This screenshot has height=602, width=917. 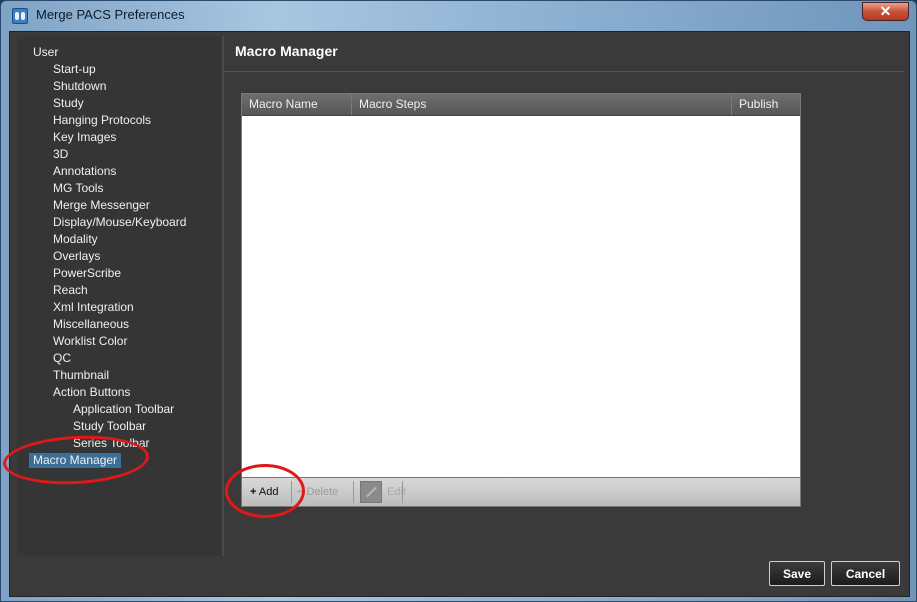 I want to click on annotation-ring-add-button, so click(x=265, y=491).